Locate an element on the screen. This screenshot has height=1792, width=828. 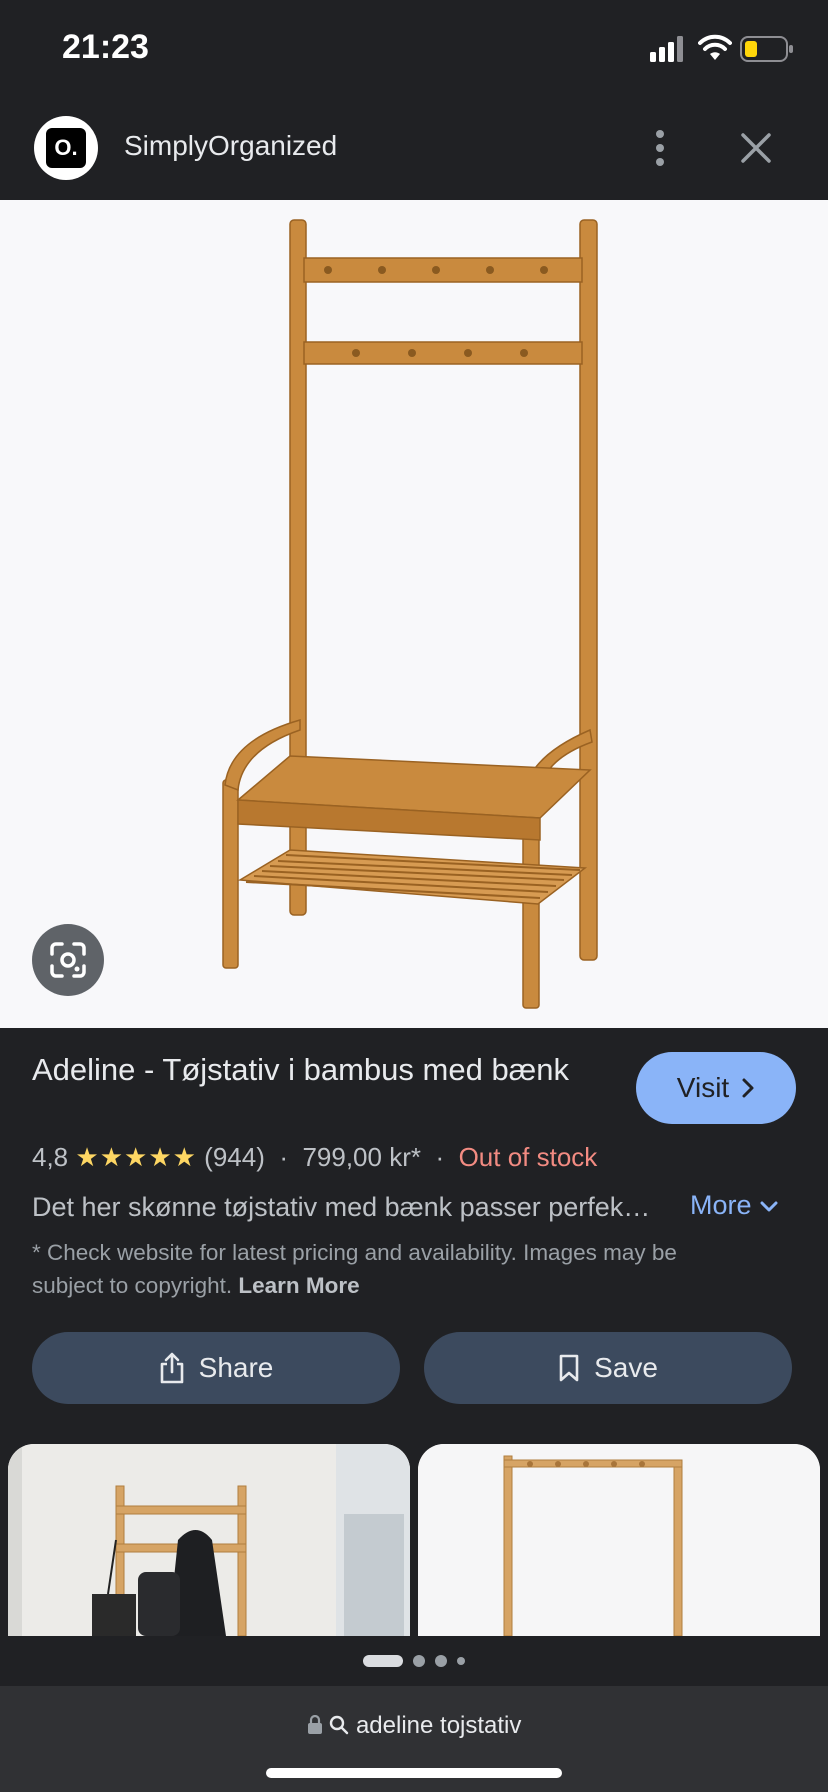
pagination-indicator is located at coordinates (414, 1661).